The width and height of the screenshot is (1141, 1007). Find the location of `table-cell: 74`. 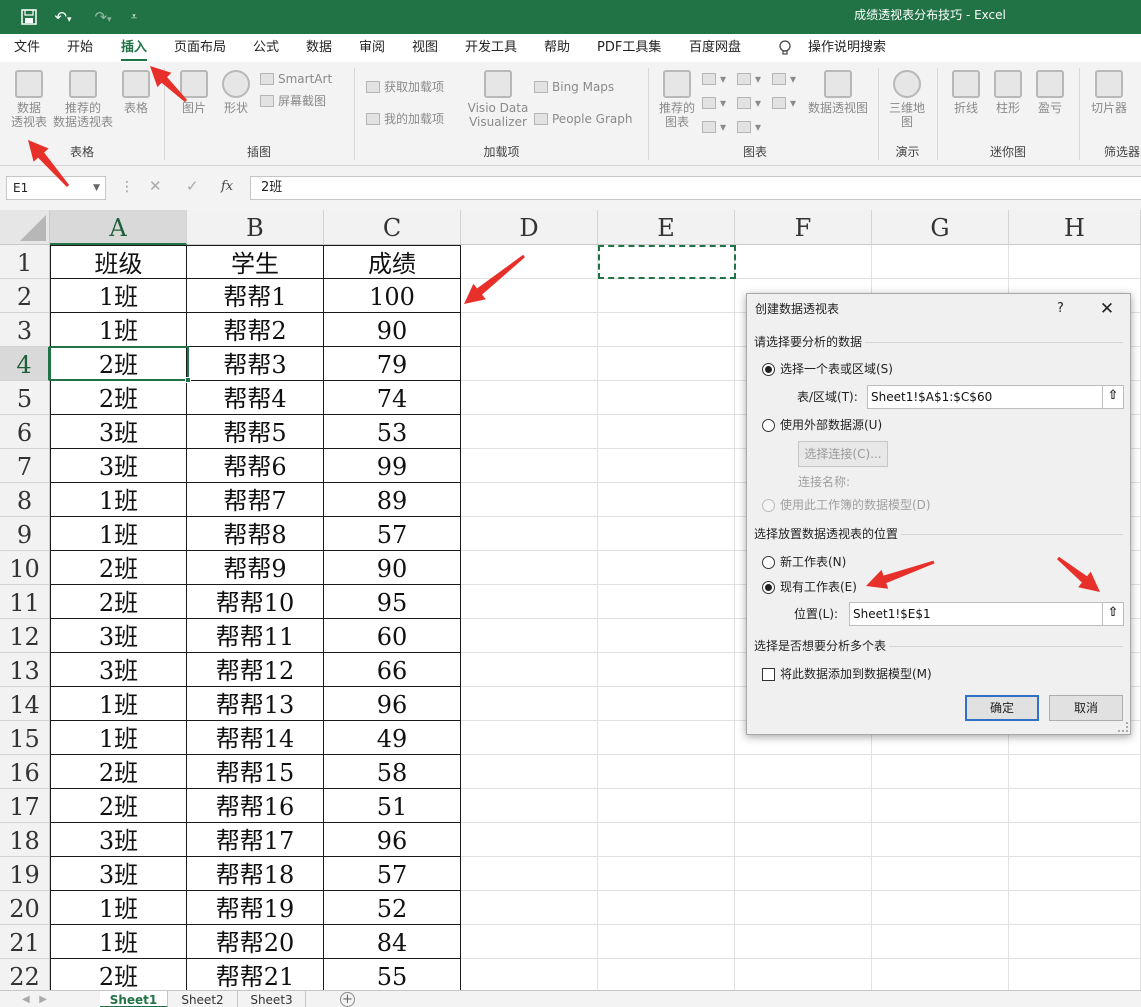

table-cell: 74 is located at coordinates (392, 398).